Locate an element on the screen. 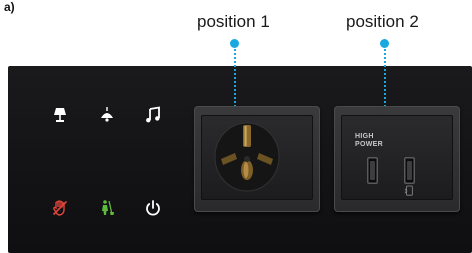 The width and height of the screenshot is (472, 253). panel-label: a) is located at coordinates (9, 7).